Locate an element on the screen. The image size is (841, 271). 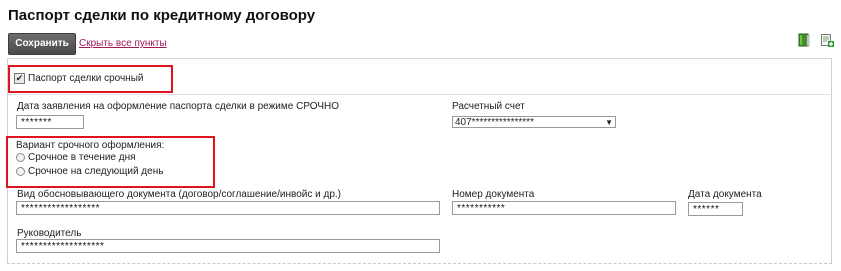
urgency-option-same-day: Срочное в течение дня is located at coordinates (76, 157).